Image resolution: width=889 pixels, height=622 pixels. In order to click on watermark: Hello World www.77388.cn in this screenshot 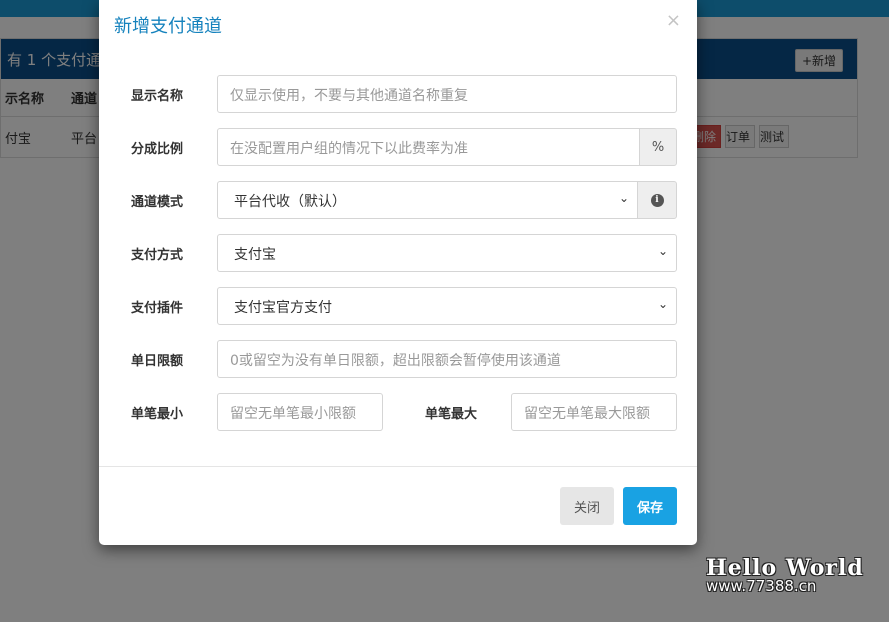, I will do `click(785, 575)`.